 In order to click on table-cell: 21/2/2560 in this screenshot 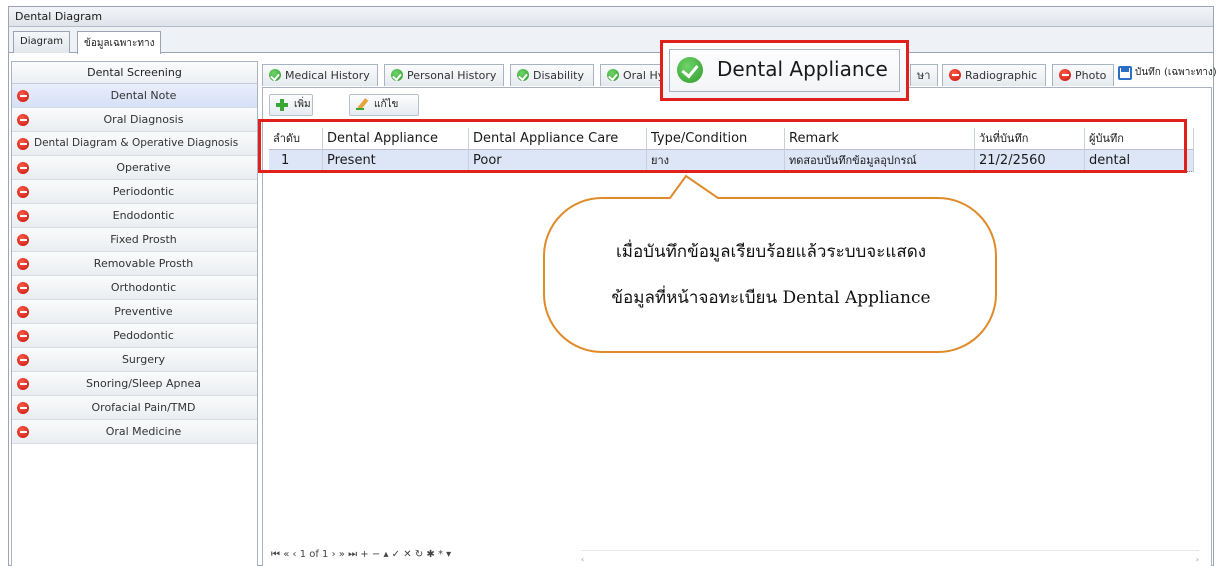, I will do `click(1030, 161)`.